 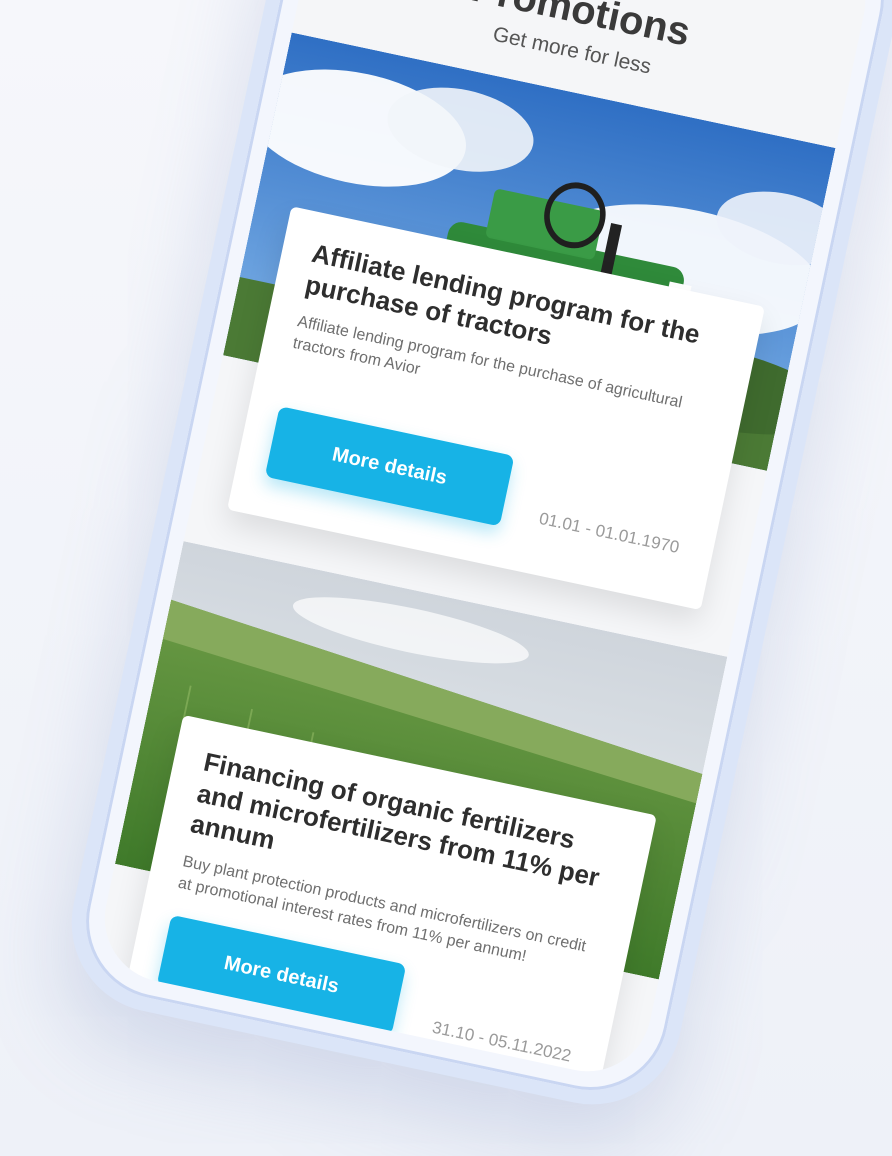 I want to click on promo-date-range: 31.10 - 05.11.2022, so click(x=501, y=1041).